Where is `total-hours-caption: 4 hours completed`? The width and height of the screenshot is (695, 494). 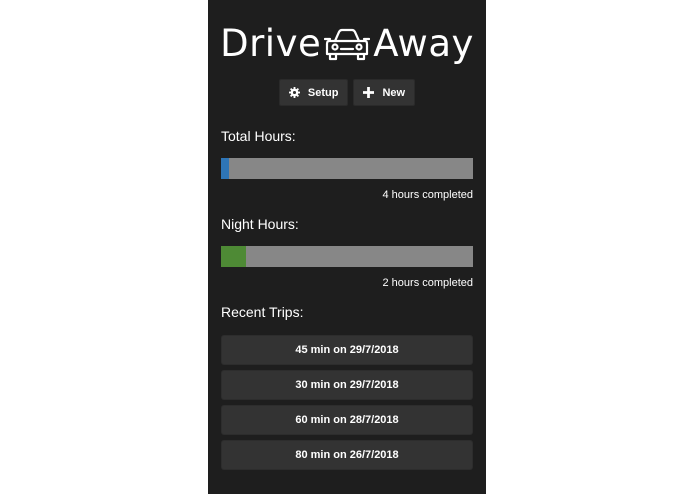
total-hours-caption: 4 hours completed is located at coordinates (428, 195).